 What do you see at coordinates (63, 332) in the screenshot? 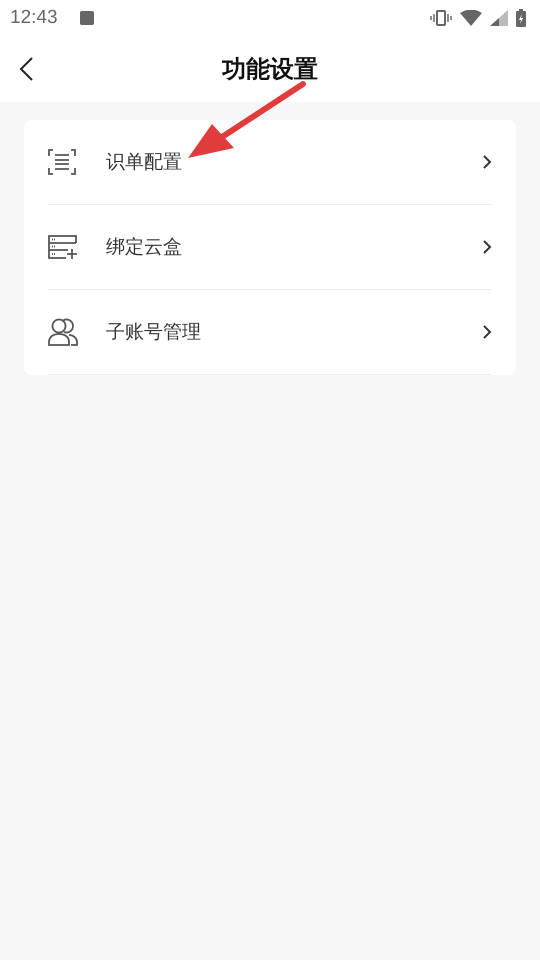
I see `users-icon` at bounding box center [63, 332].